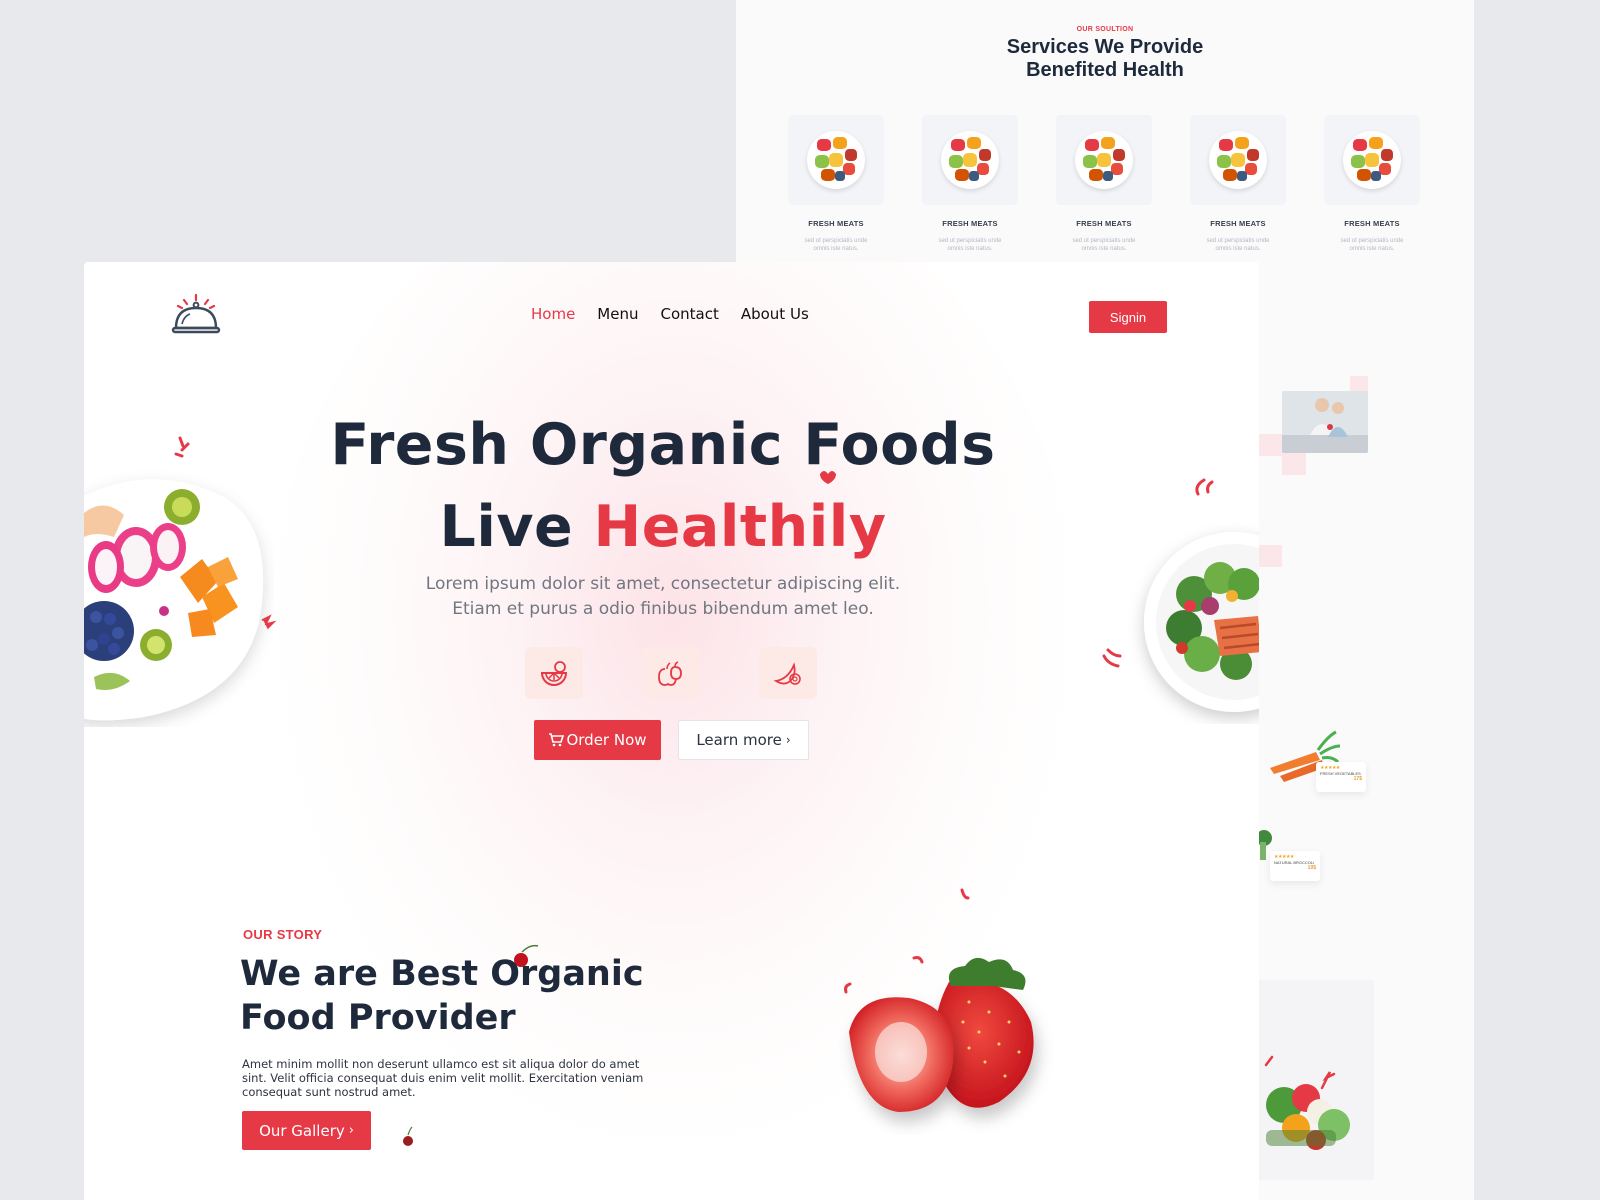  What do you see at coordinates (1357, 779) in the screenshot?
I see `product-price: 17$` at bounding box center [1357, 779].